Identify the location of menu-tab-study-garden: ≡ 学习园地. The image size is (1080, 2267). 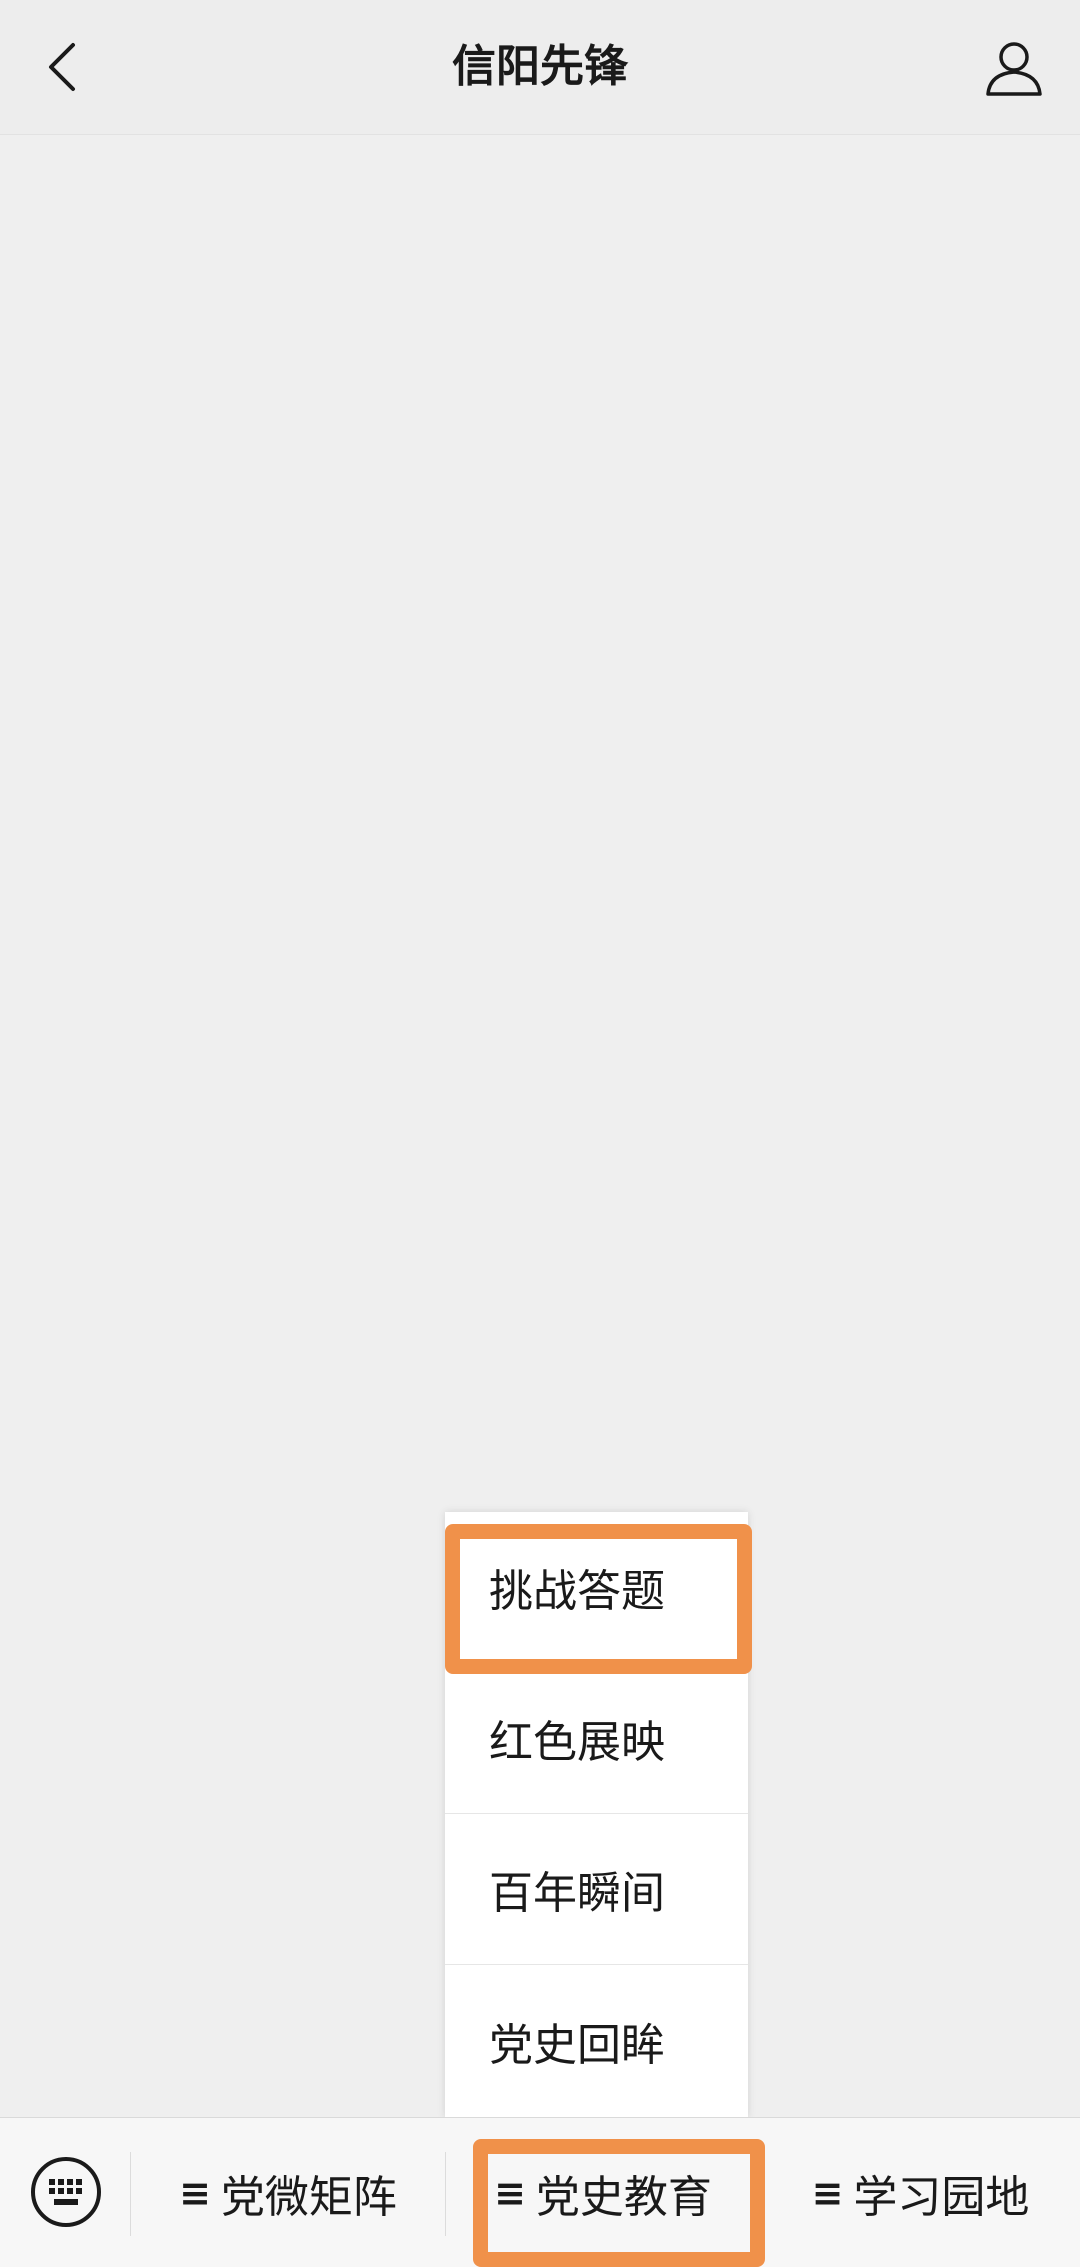
(920, 2192).